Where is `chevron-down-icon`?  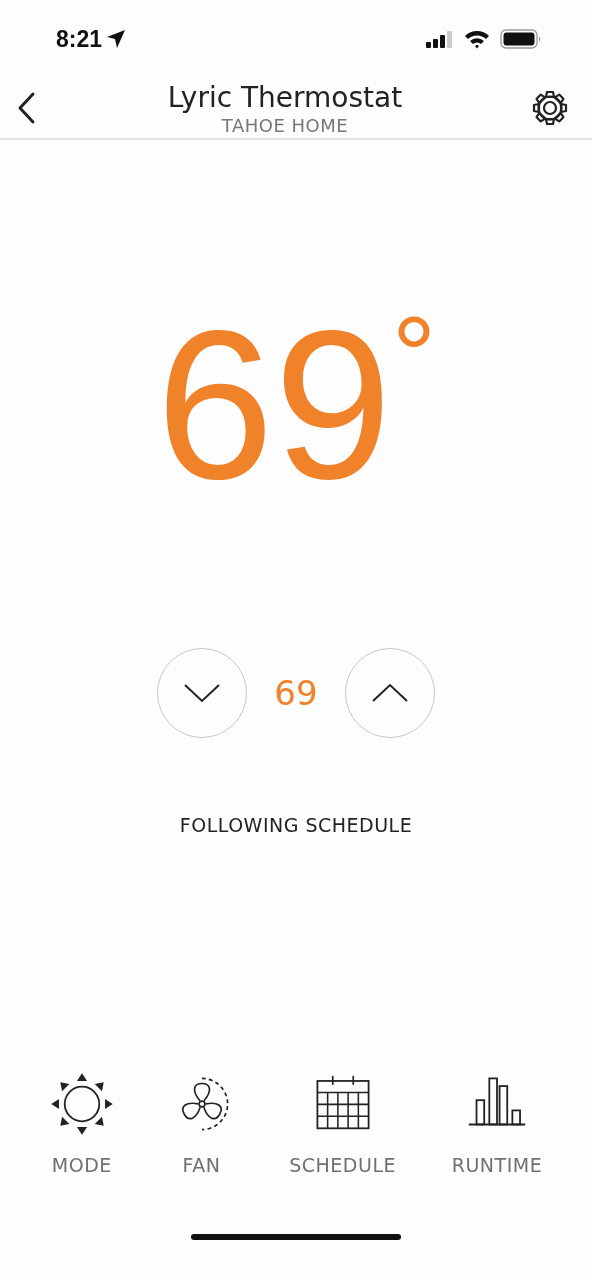
chevron-down-icon is located at coordinates (202, 693).